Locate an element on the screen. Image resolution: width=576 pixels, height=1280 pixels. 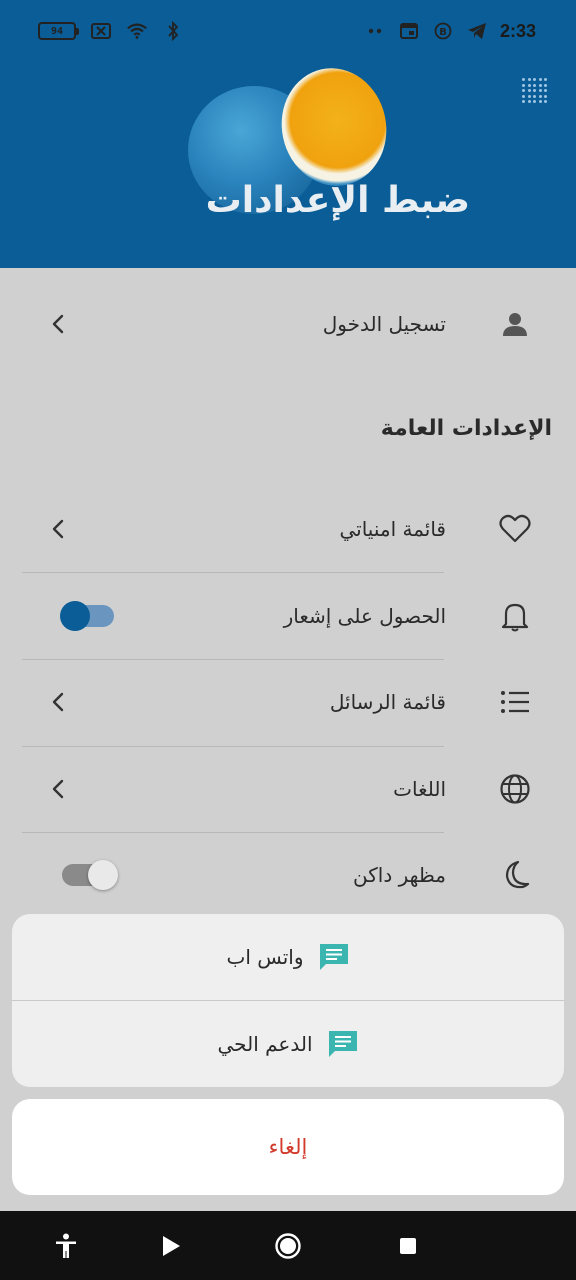
dots-grid-icon is located at coordinates (535, 91).